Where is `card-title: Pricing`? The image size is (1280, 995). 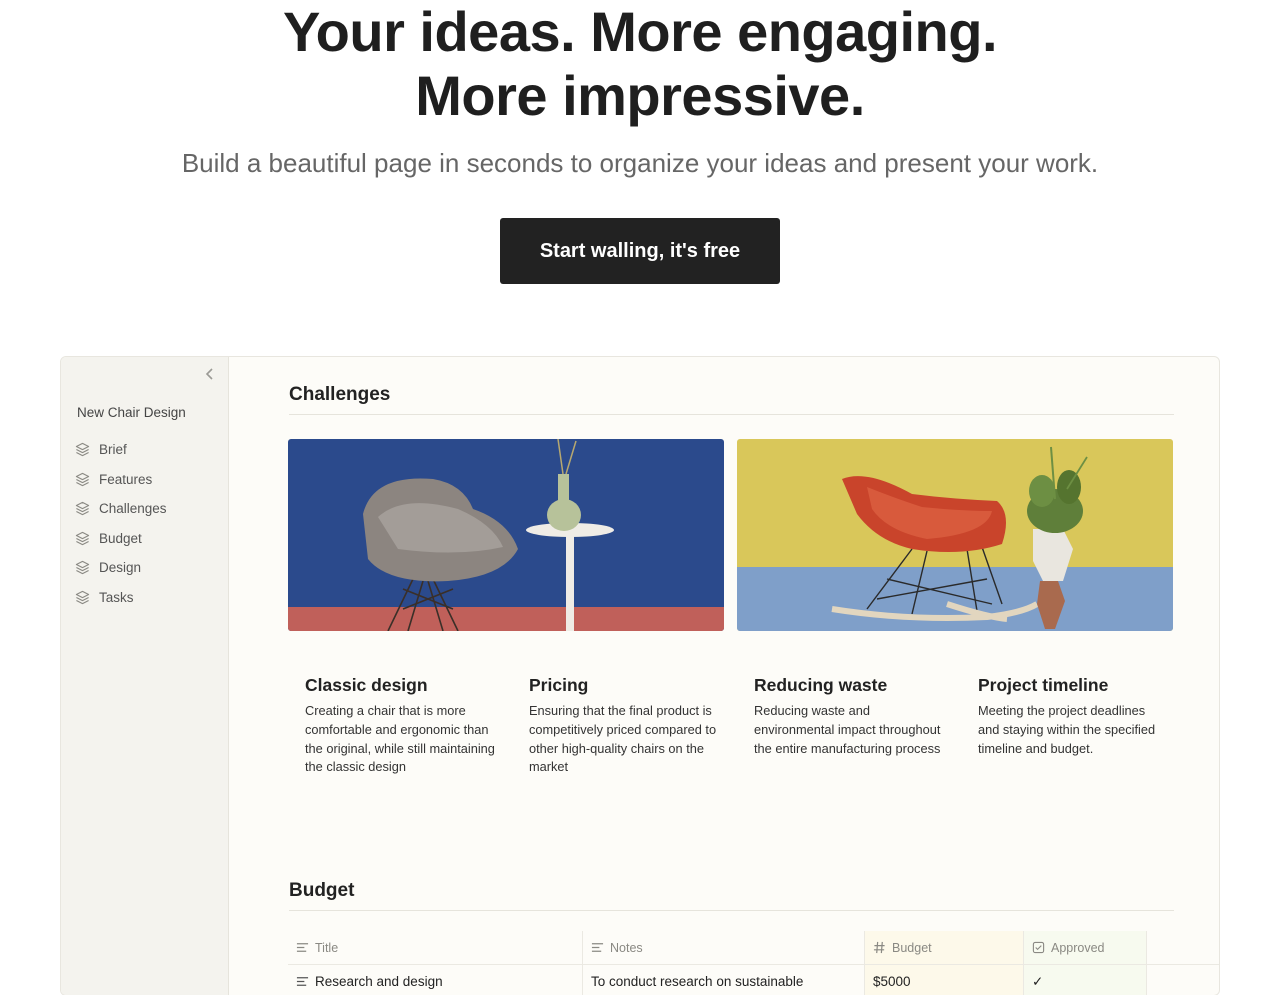
card-title: Pricing is located at coordinates (559, 685).